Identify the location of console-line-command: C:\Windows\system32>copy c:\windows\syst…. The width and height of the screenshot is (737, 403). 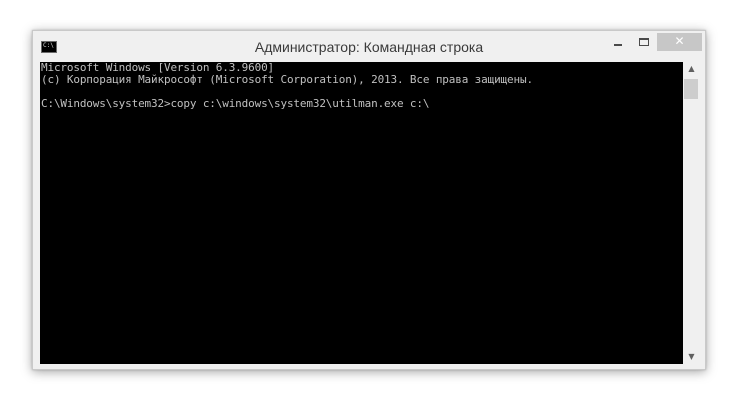
(235, 103).